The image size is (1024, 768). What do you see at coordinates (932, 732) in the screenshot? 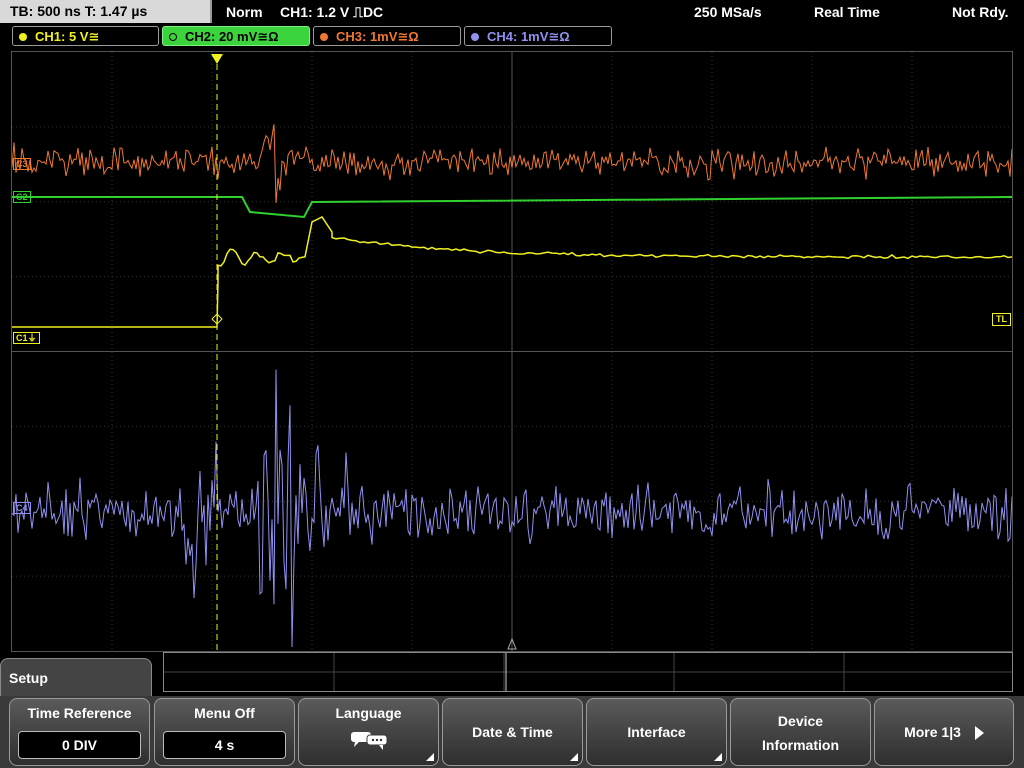
I see `more-label: More 1|3` at bounding box center [932, 732].